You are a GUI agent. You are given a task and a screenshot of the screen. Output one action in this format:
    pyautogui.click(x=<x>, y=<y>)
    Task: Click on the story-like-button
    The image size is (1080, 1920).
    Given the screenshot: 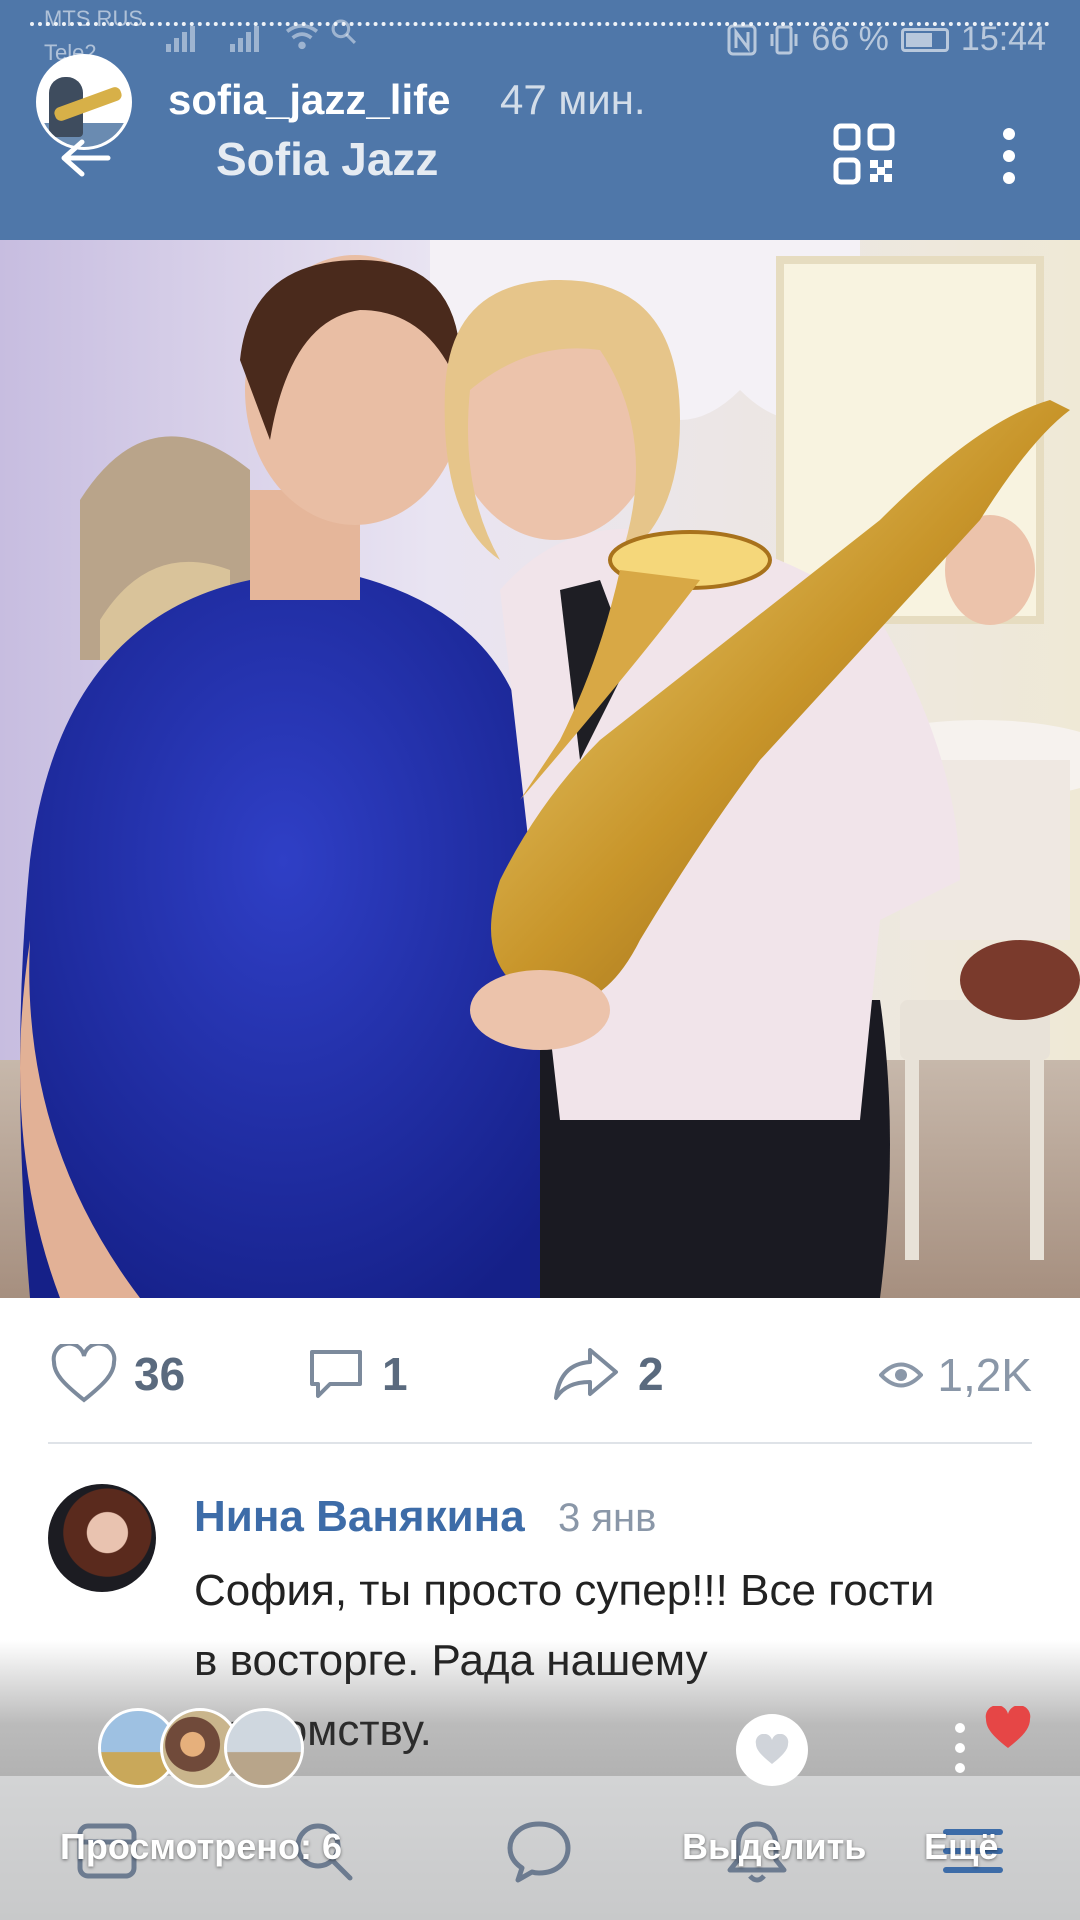 What is the action you would take?
    pyautogui.click(x=772, y=1750)
    